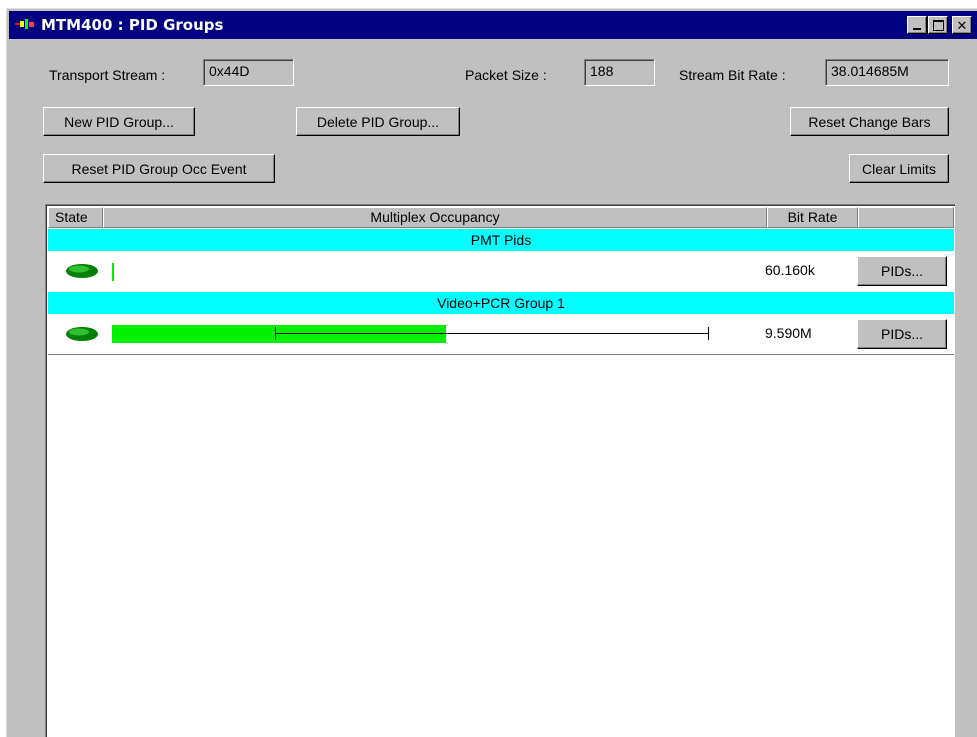 The width and height of the screenshot is (977, 737). I want to click on limit-min-marker, so click(275, 333).